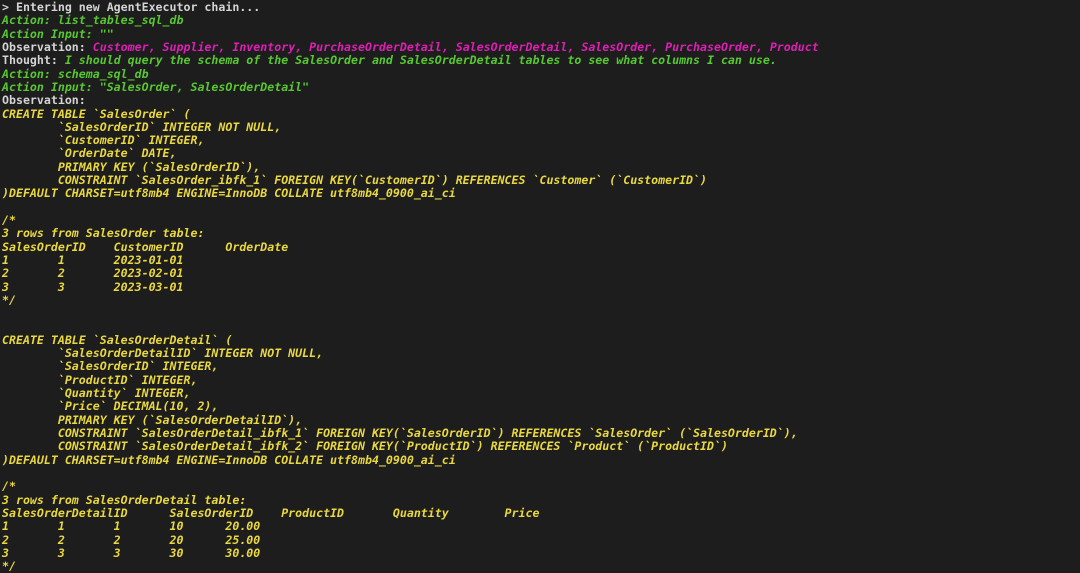 Image resolution: width=1080 pixels, height=573 pixels. I want to click on console-line-text: PRIMARY KEY (`SalesOrderDetailID`),, so click(152, 419).